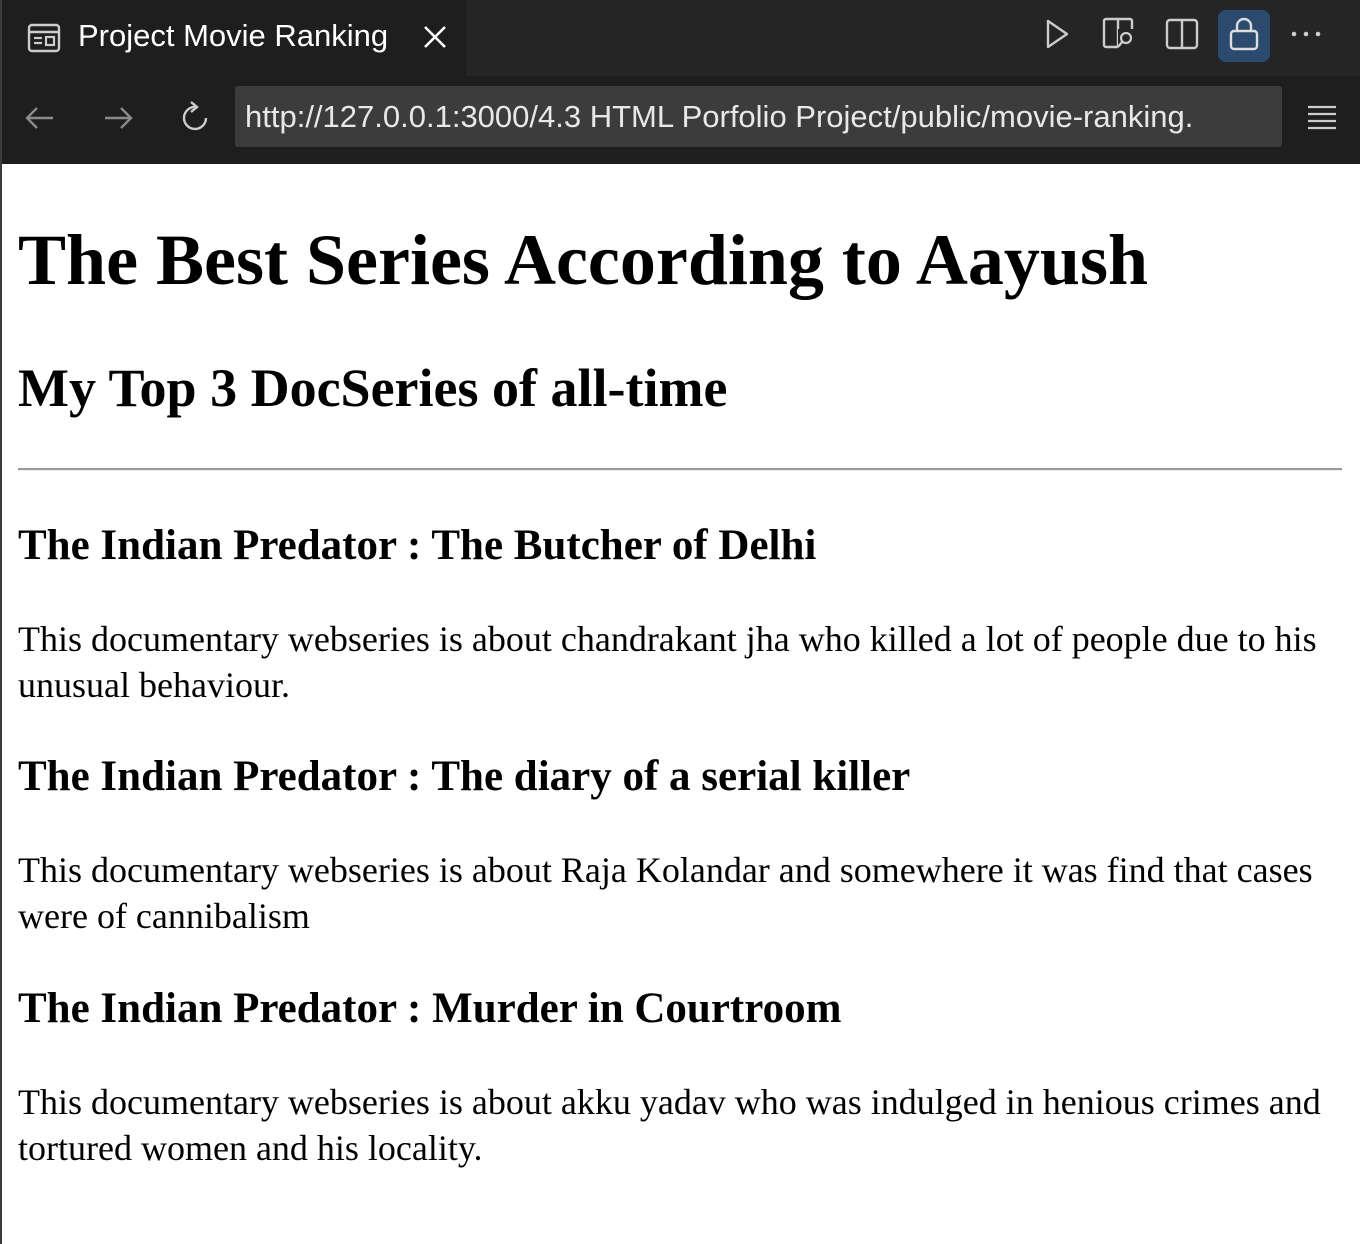 The width and height of the screenshot is (1360, 1244). I want to click on back-button, so click(40, 120).